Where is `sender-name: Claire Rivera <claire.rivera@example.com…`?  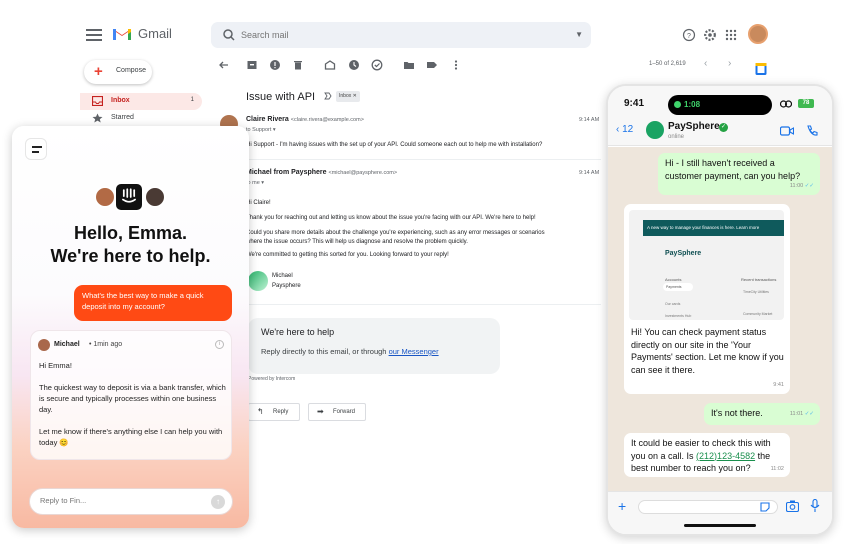 sender-name: Claire Rivera <claire.rivera@example.com… is located at coordinates (305, 119).